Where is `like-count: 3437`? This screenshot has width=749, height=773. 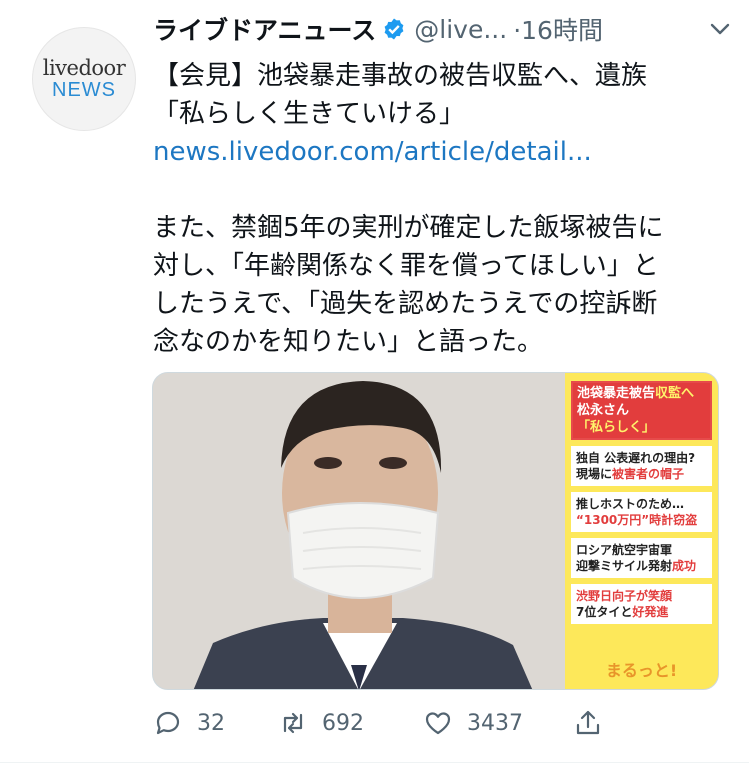 like-count: 3437 is located at coordinates (495, 723).